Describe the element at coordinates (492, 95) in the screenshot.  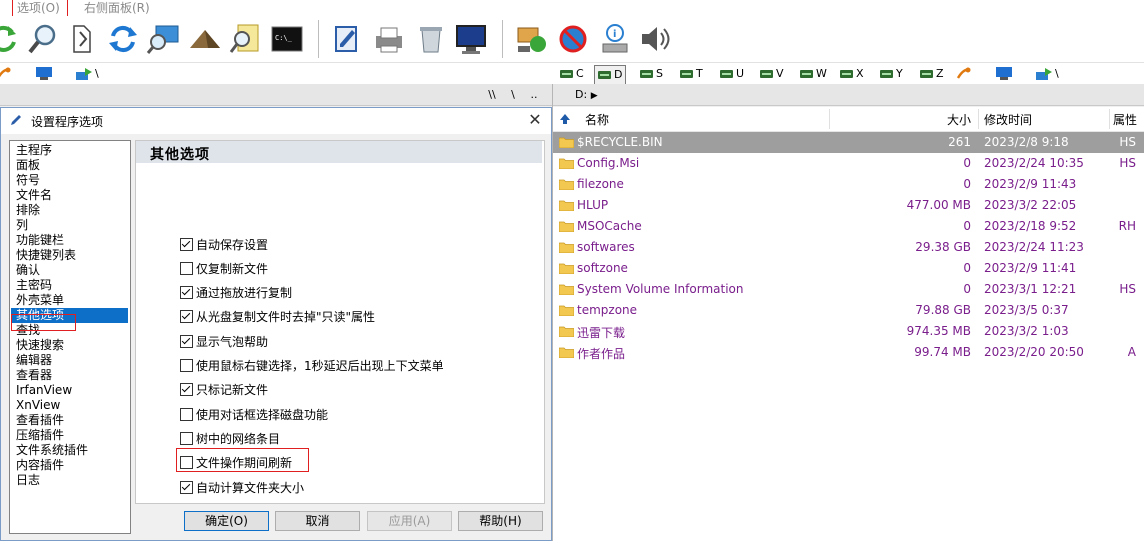
I see `path-network-button: \\` at that location.